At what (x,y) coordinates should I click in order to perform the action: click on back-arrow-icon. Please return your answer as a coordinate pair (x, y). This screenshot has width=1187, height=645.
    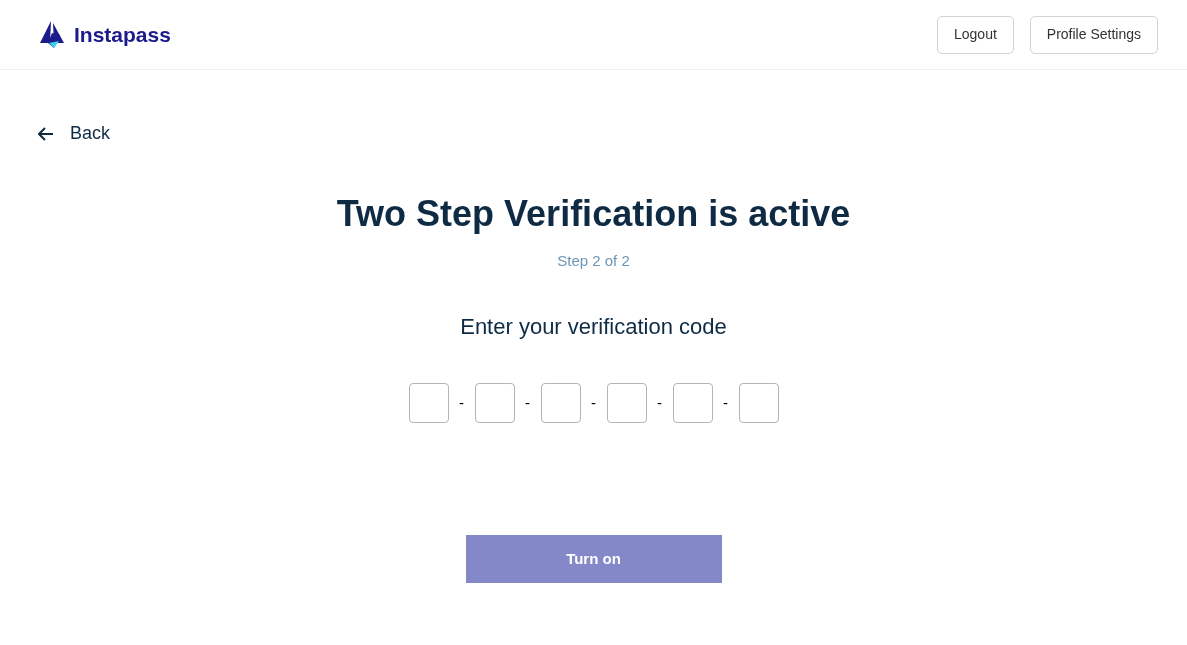
    Looking at the image, I should click on (46, 133).